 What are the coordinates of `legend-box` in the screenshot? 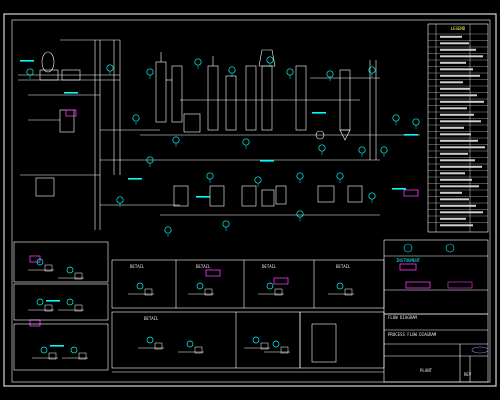 It's located at (436, 277).